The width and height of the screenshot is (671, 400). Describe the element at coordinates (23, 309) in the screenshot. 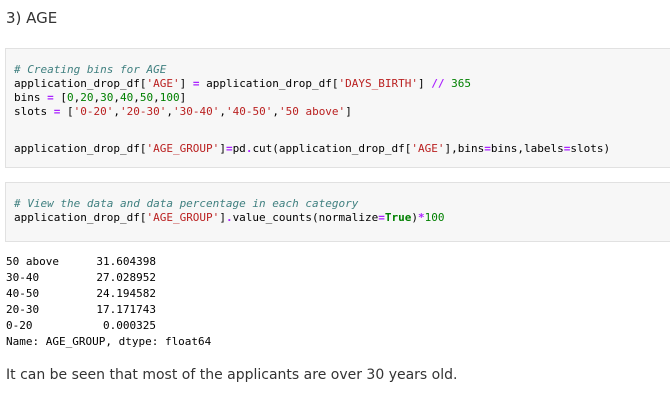

I see `output-label: 20-30` at that location.